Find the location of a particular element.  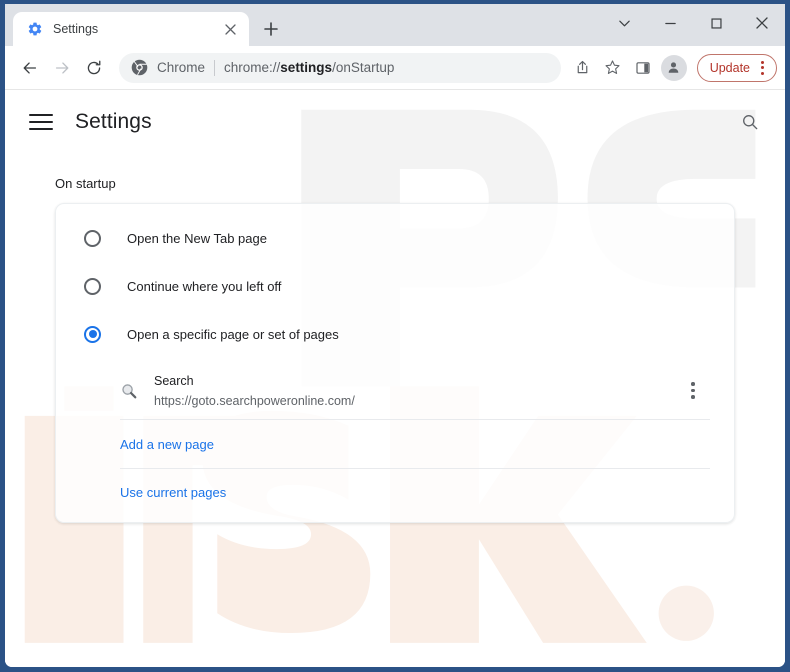

chevron-down-icon is located at coordinates (624, 23).